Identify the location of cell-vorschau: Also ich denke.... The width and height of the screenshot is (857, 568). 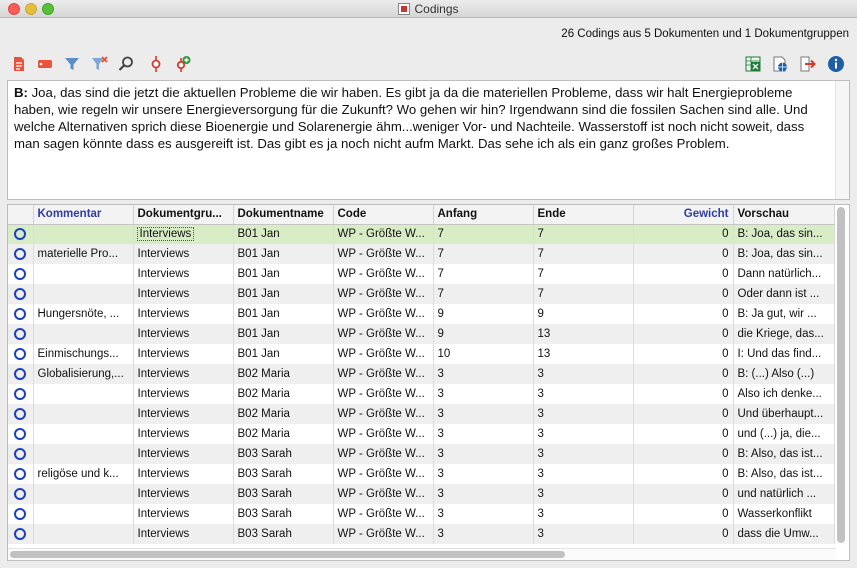
(784, 394).